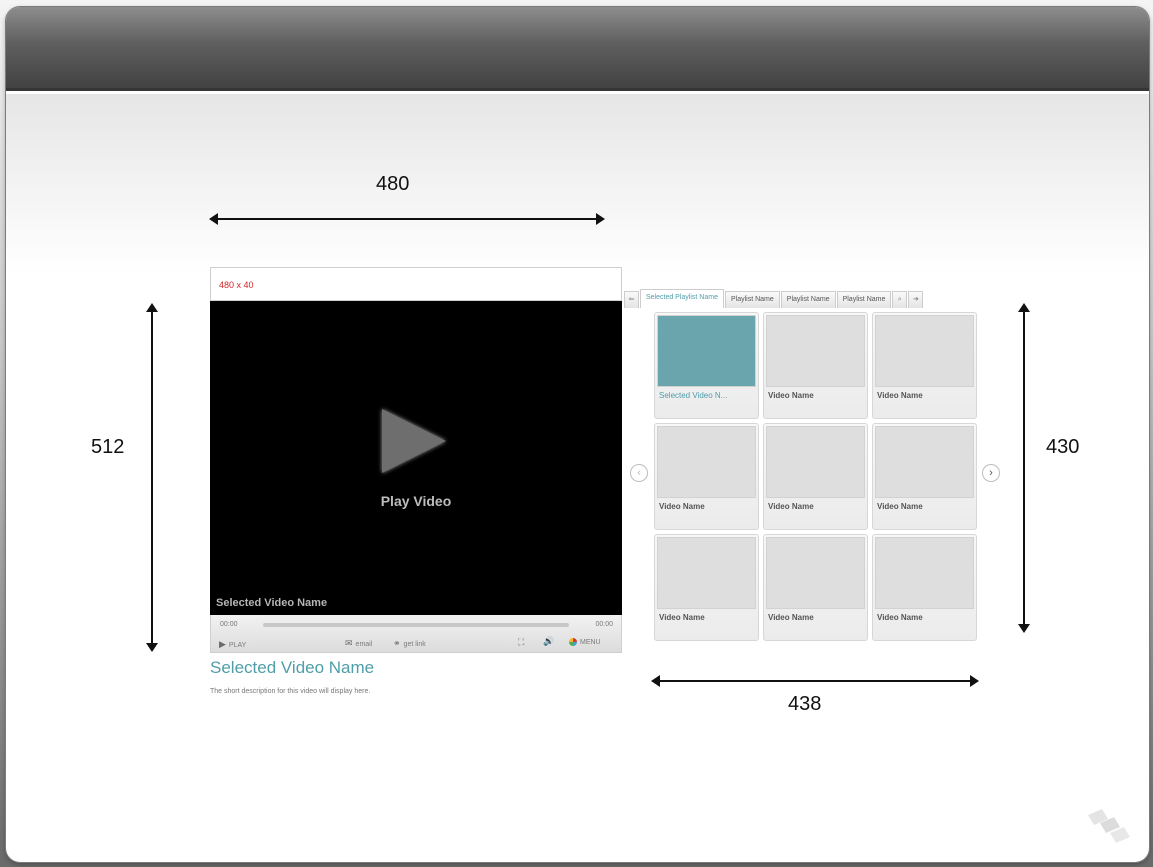 The height and width of the screenshot is (867, 1153). I want to click on play-video-icon, so click(414, 441).